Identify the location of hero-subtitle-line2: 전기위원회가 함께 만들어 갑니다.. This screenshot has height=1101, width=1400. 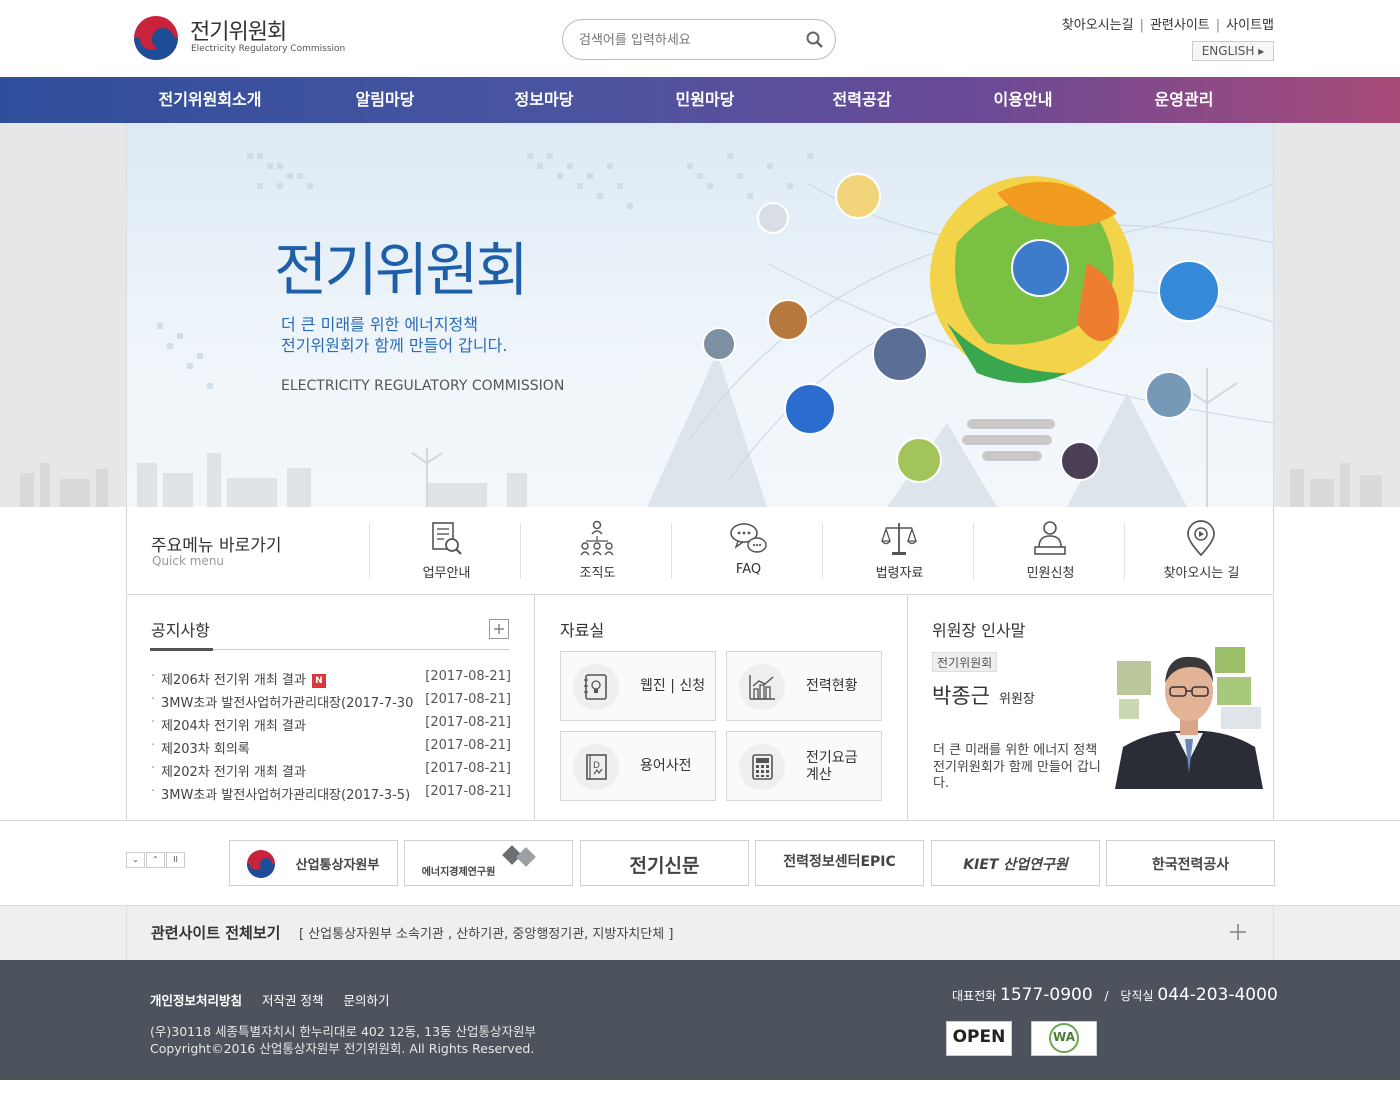
(394, 345).